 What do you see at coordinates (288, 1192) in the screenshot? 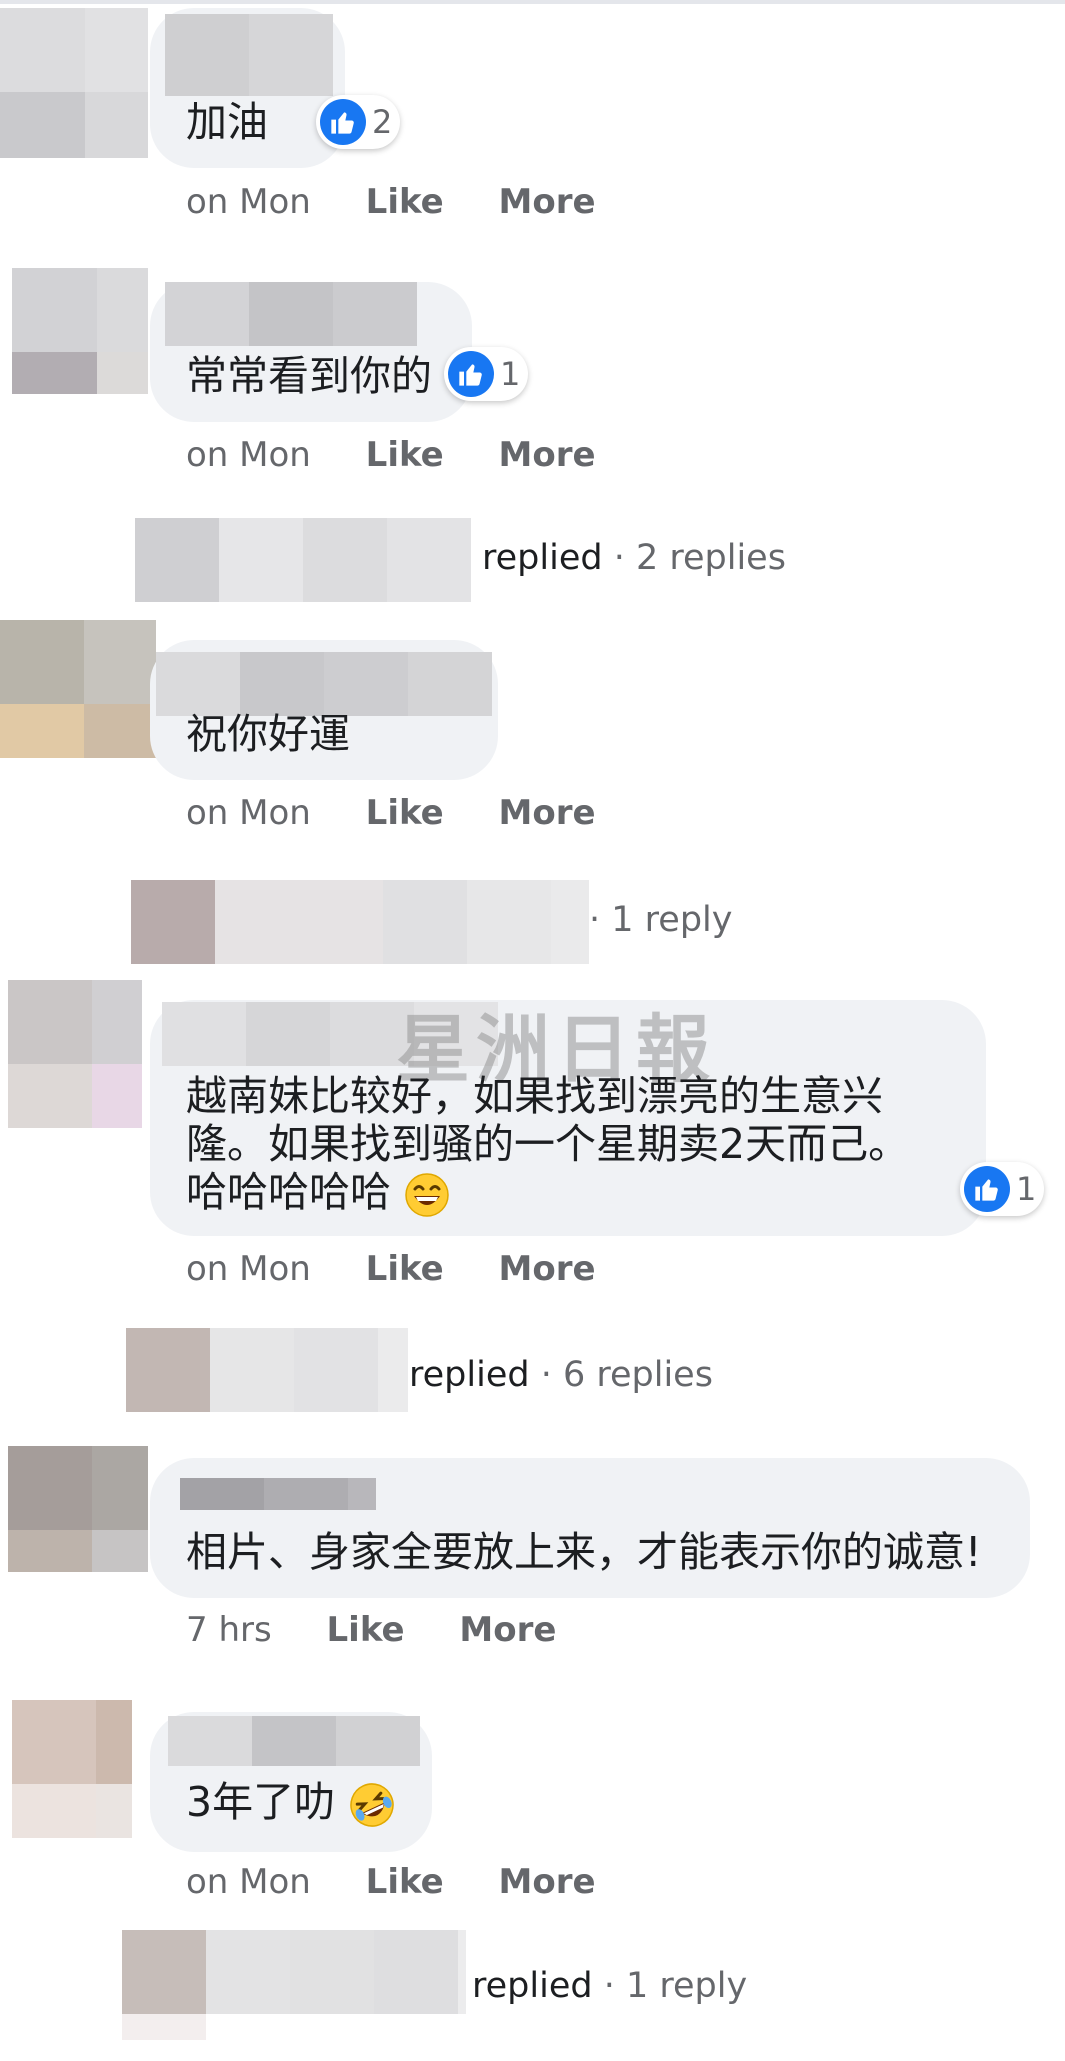
I see `comment-line-text: 哈哈哈哈哈` at bounding box center [288, 1192].